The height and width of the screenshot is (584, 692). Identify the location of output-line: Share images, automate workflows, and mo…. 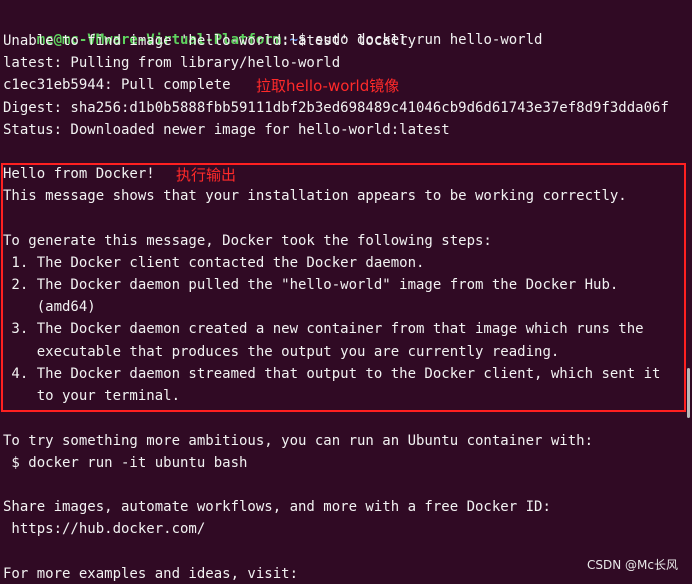
(277, 507).